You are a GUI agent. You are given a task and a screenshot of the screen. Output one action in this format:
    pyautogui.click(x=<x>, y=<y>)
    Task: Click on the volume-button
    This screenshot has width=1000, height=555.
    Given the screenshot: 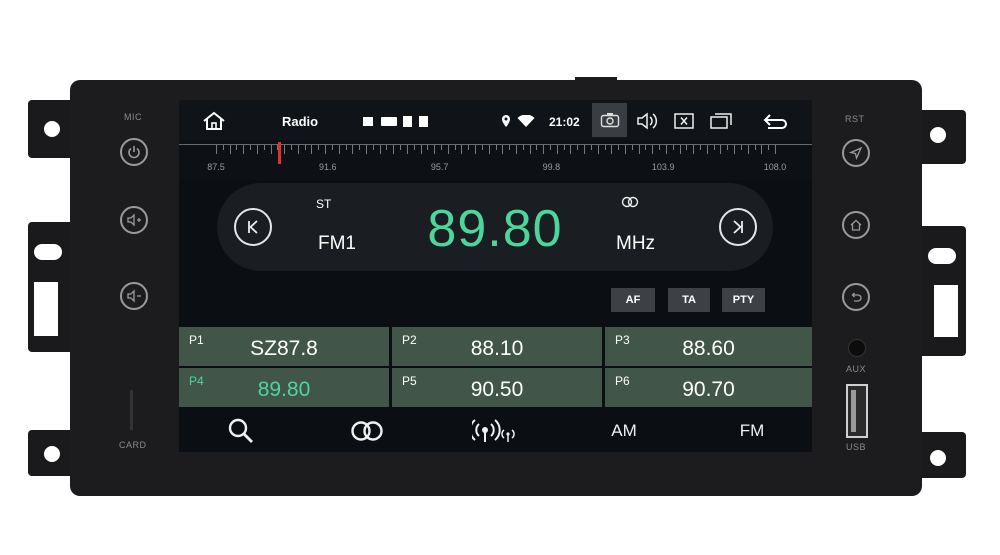 What is the action you would take?
    pyautogui.click(x=647, y=121)
    